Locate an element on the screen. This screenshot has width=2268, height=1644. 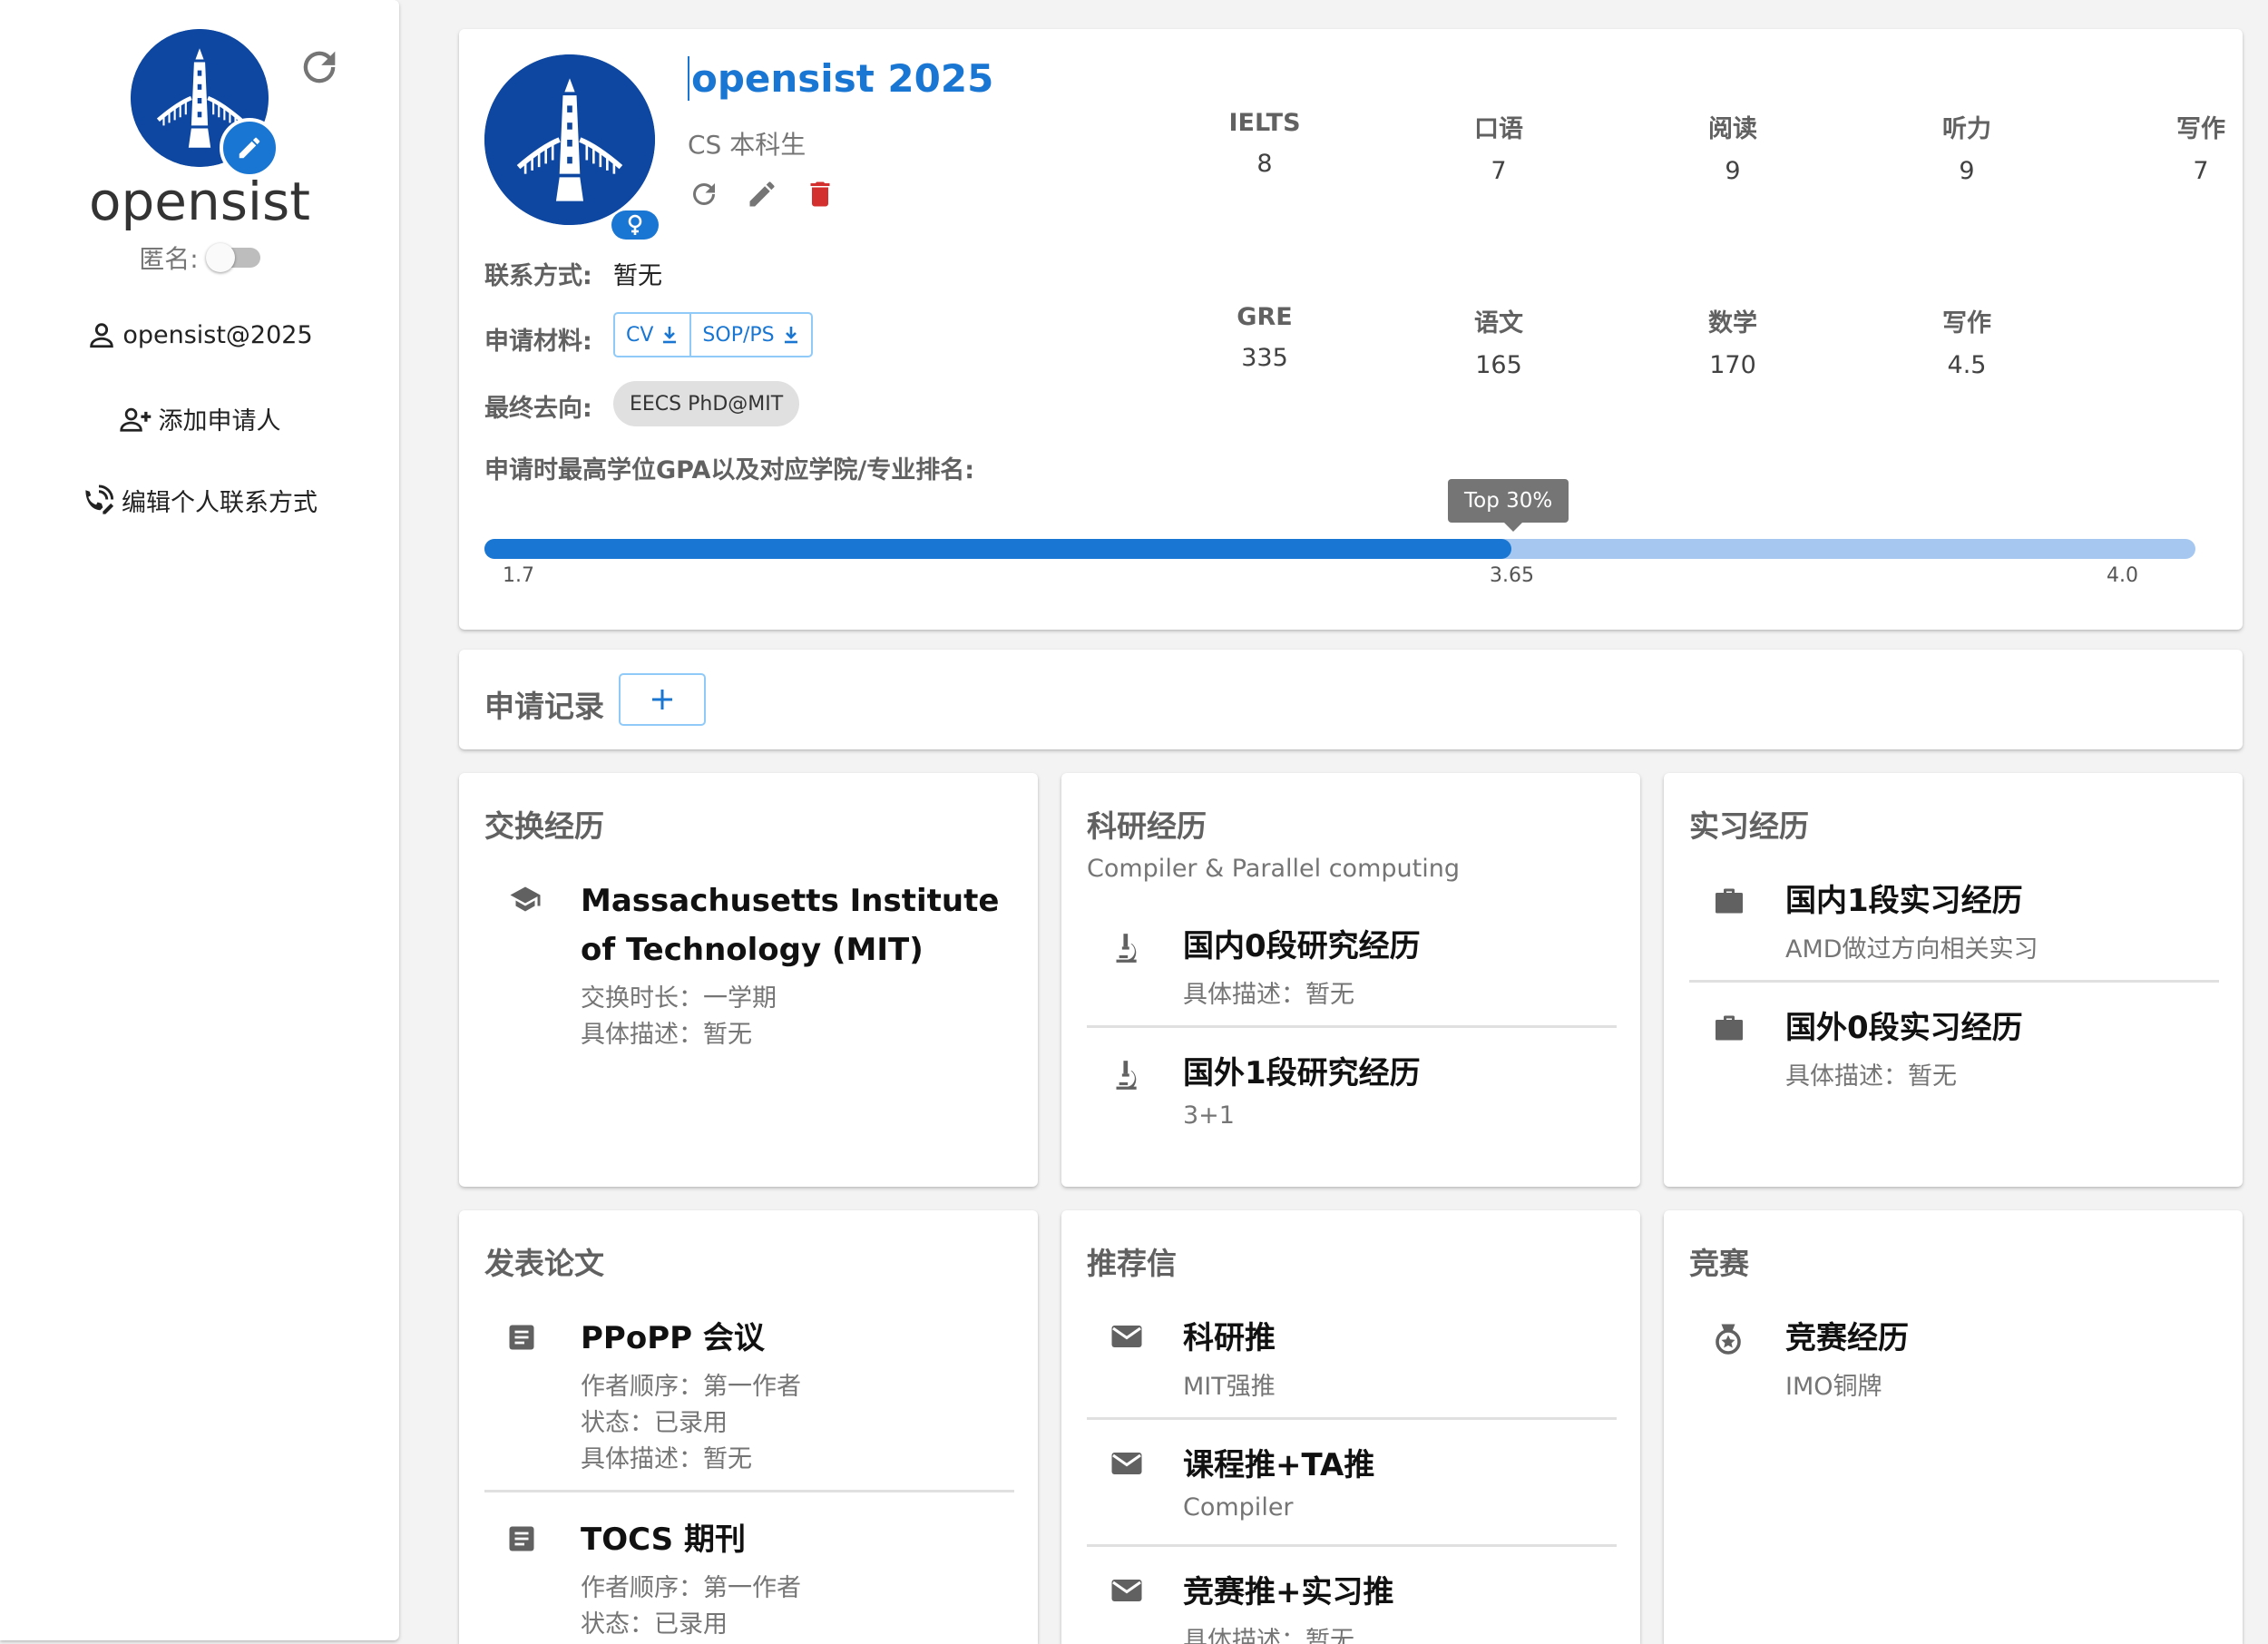
paper-item: PPoPP 会议 作者顺序：第一作者 状态：已录用 具体描述：暂无 is located at coordinates (749, 1400).